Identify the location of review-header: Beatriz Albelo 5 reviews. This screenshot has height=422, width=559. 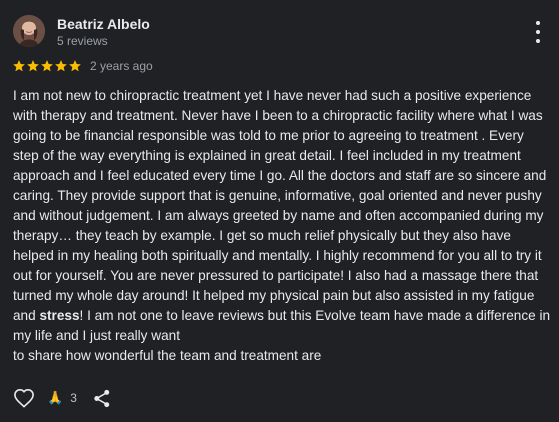
(81, 31).